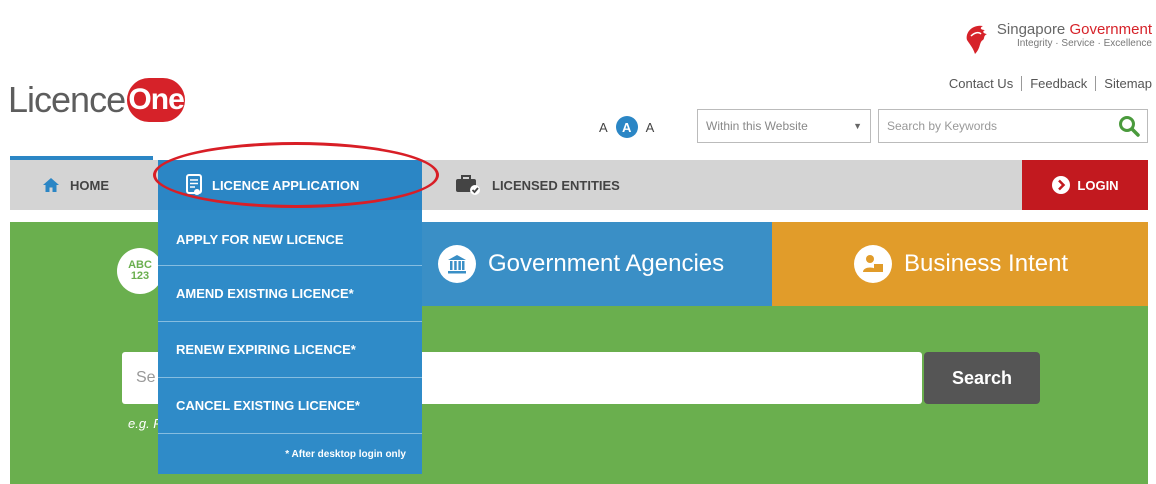 Image resolution: width=1156 pixels, height=484 pixels. I want to click on arrow-right-circle-icon, so click(1061, 185).